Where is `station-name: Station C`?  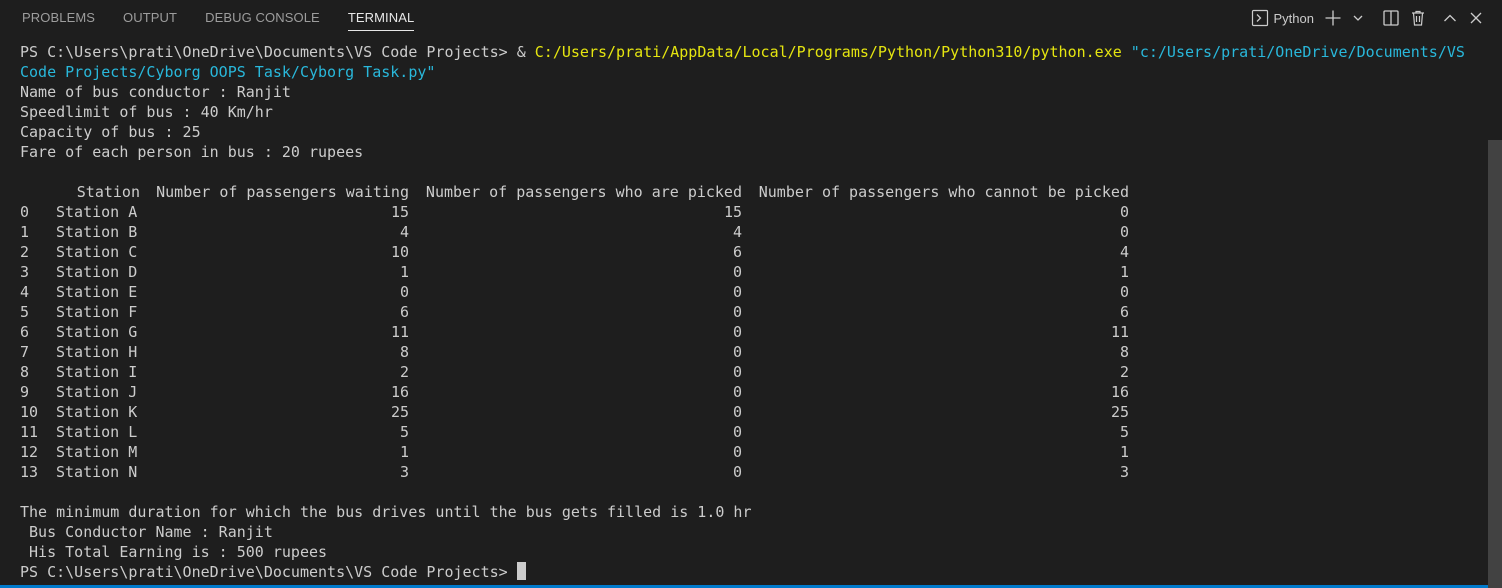
station-name: Station C is located at coordinates (97, 252).